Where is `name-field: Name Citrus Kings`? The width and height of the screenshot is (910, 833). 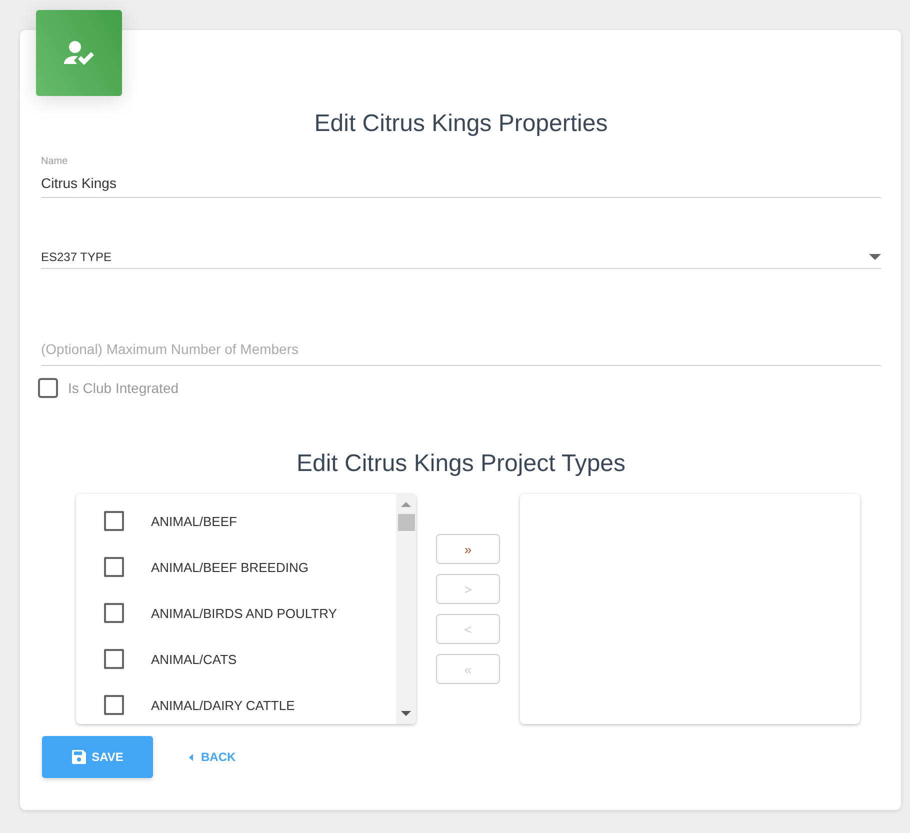 name-field: Name Citrus Kings is located at coordinates (461, 177).